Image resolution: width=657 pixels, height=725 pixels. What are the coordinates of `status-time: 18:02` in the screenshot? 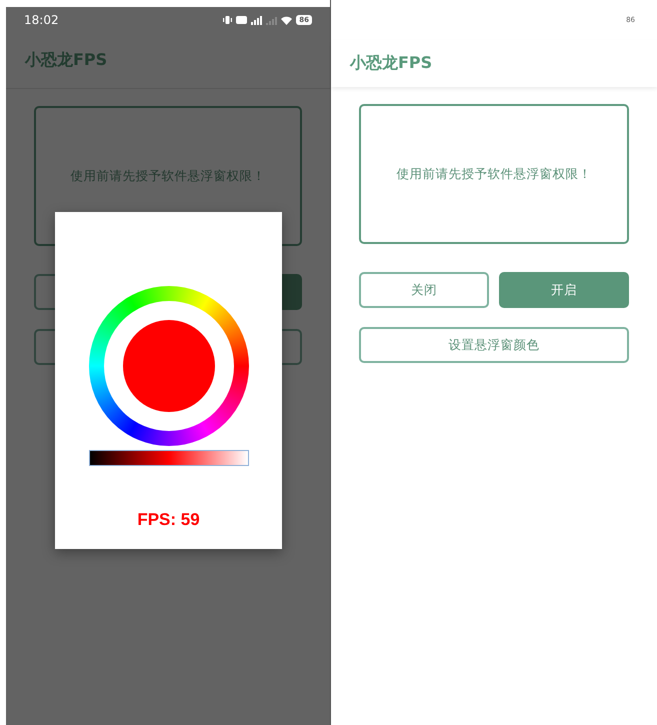 It's located at (41, 20).